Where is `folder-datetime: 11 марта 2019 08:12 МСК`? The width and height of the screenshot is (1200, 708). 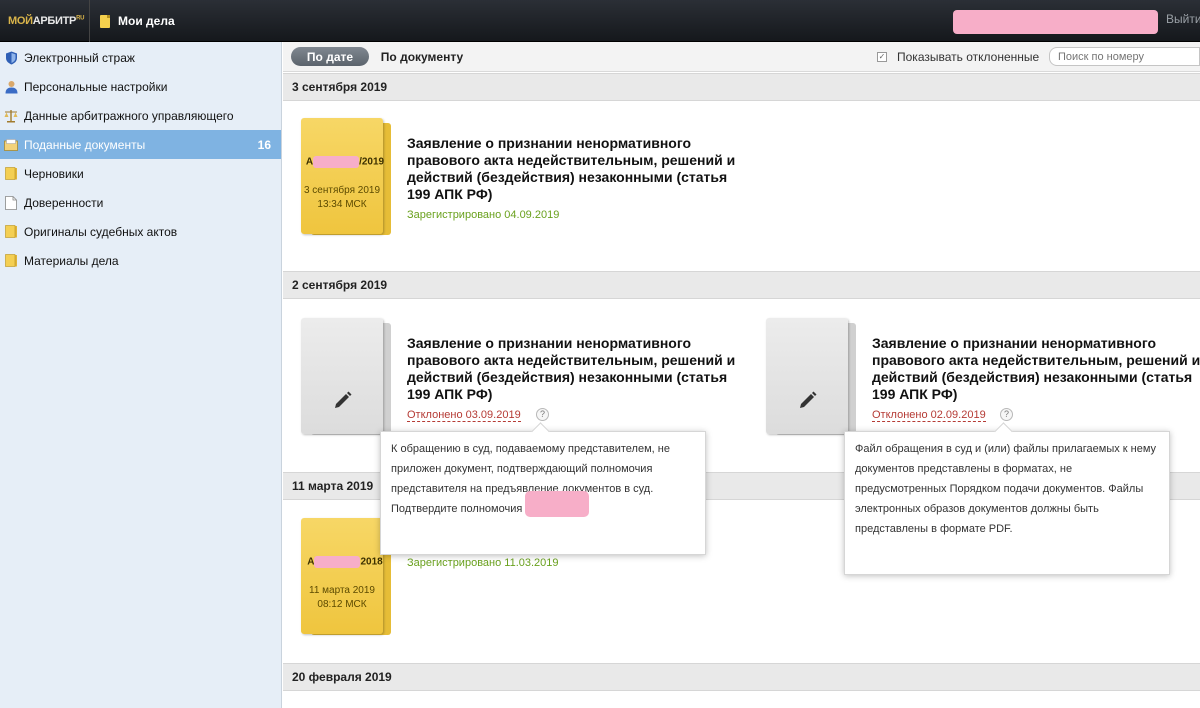
folder-datetime: 11 марта 2019 08:12 МСК is located at coordinates (342, 597).